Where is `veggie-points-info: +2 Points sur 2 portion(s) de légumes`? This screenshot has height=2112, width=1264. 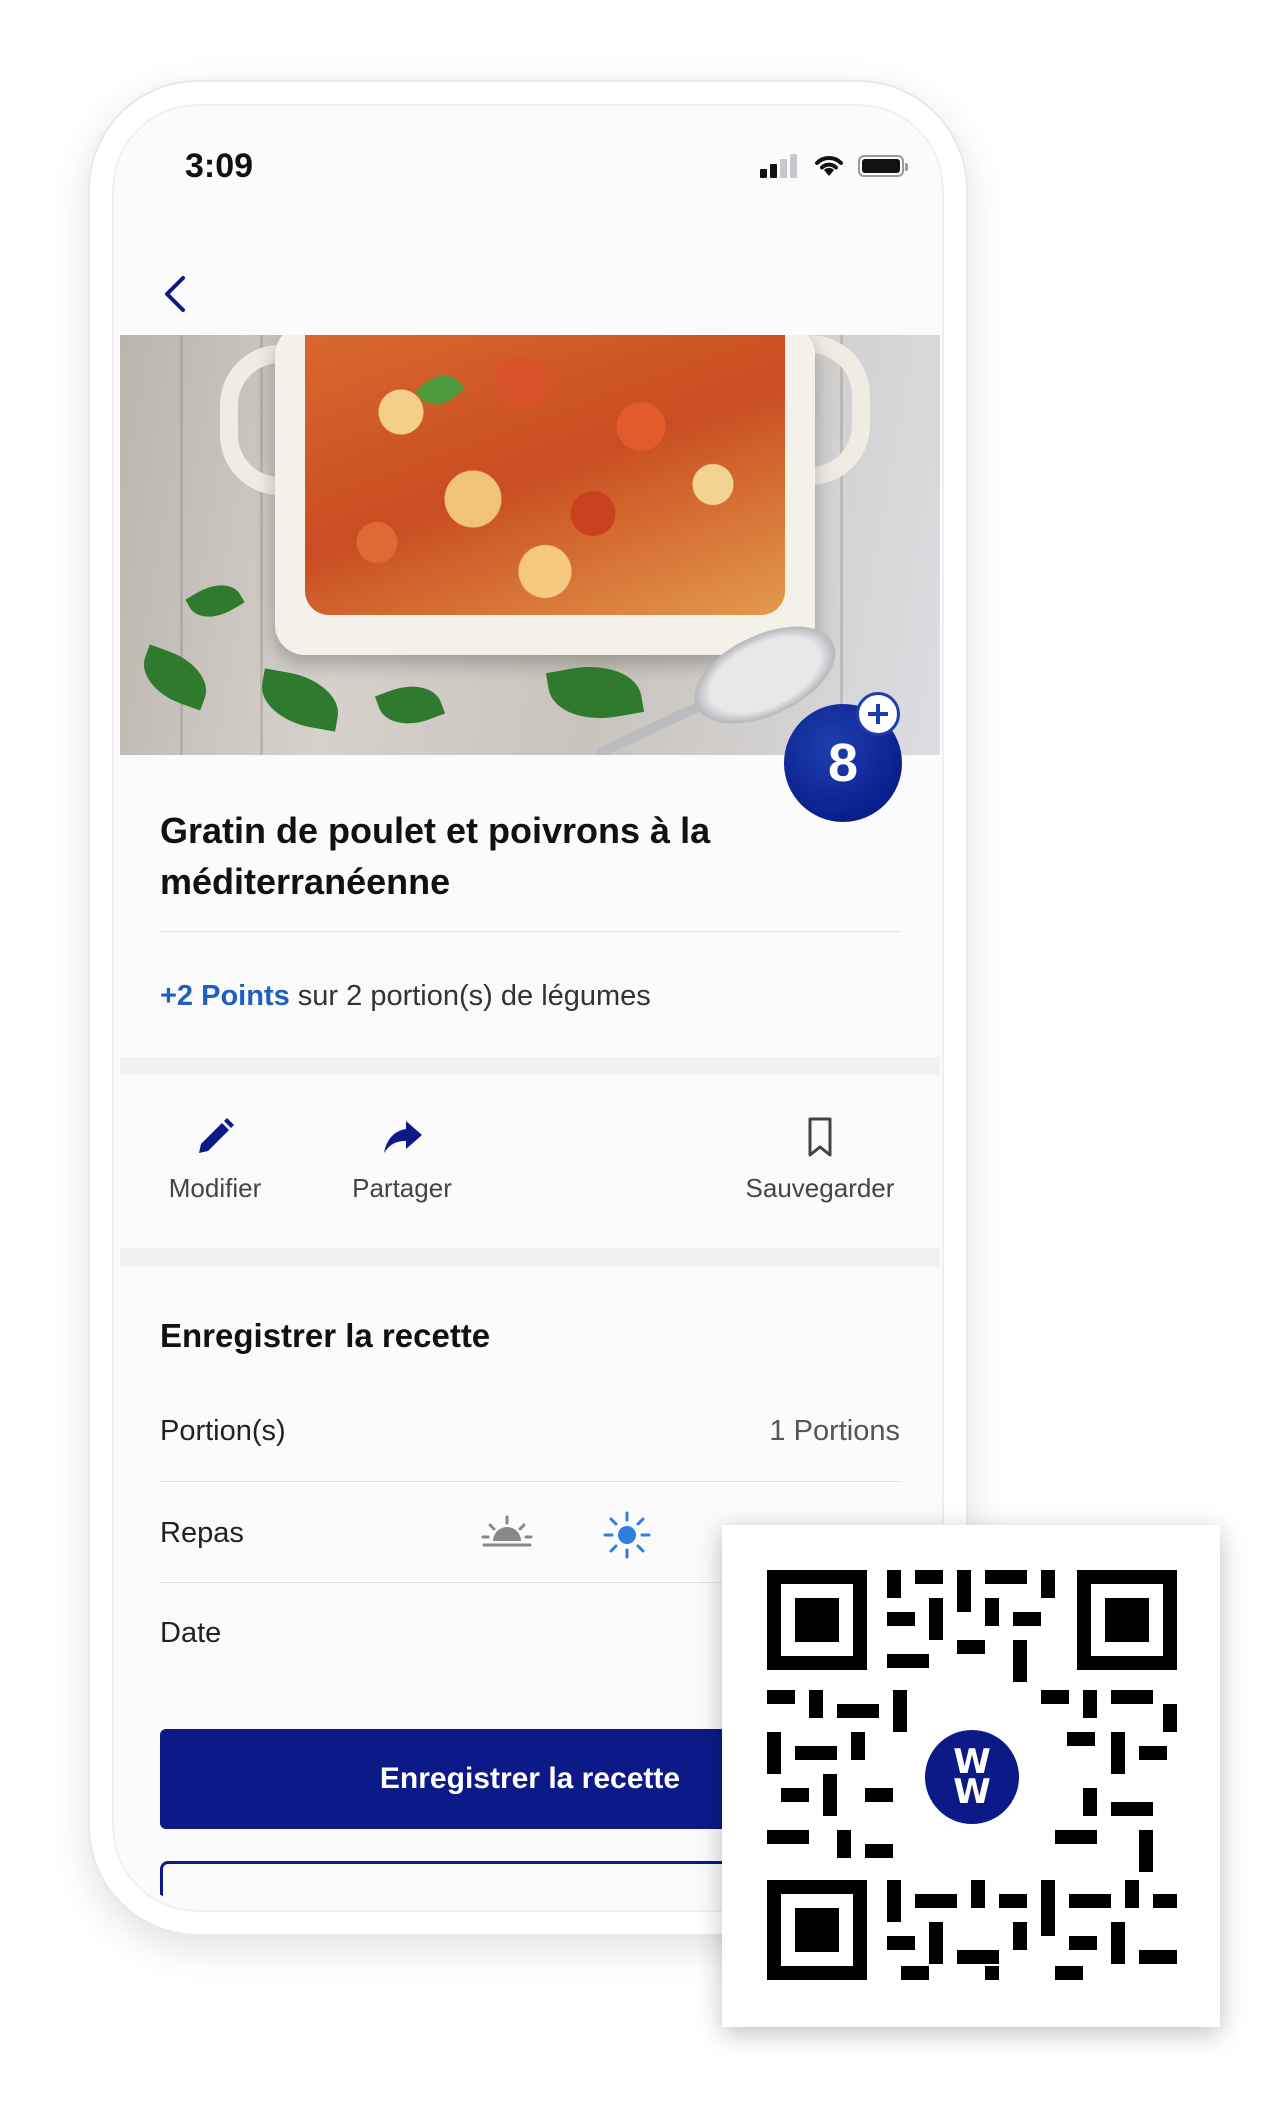
veggie-points-info: +2 Points sur 2 portion(s) de légumes is located at coordinates (405, 996).